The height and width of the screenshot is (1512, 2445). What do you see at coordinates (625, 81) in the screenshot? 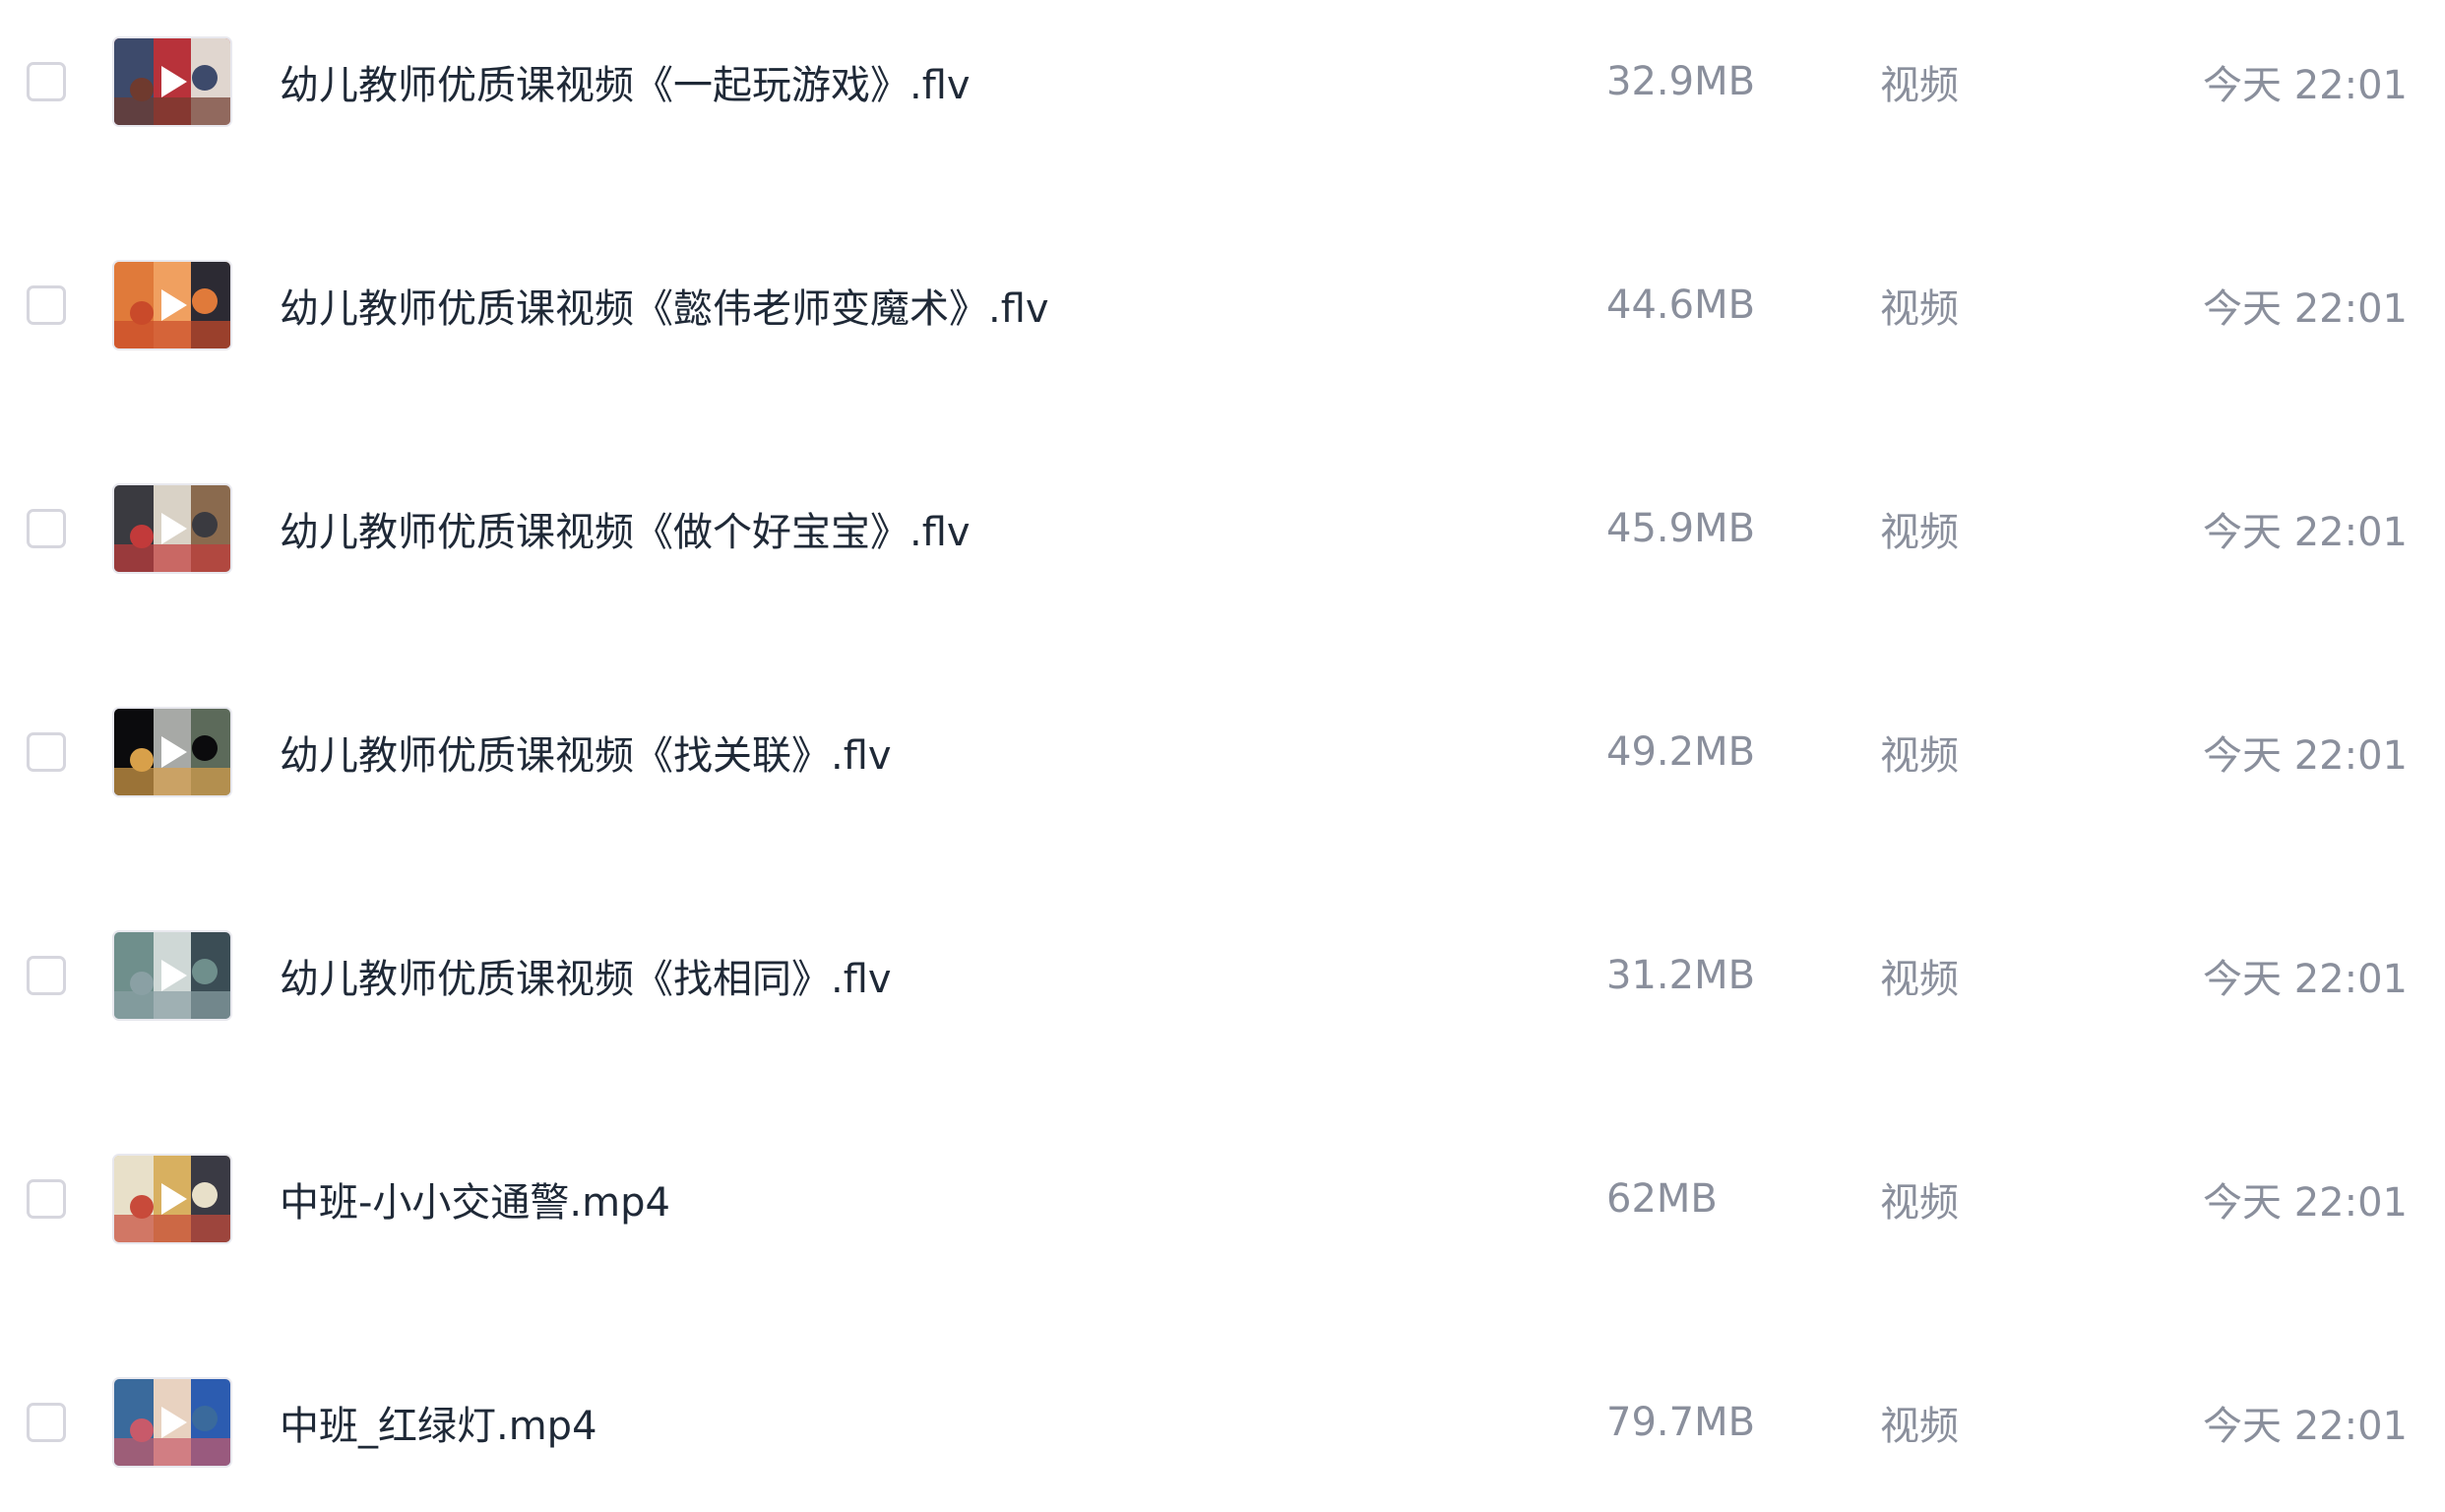
I see `file-name: 幼儿教师优质课视频《一起玩游戏》.flv` at bounding box center [625, 81].